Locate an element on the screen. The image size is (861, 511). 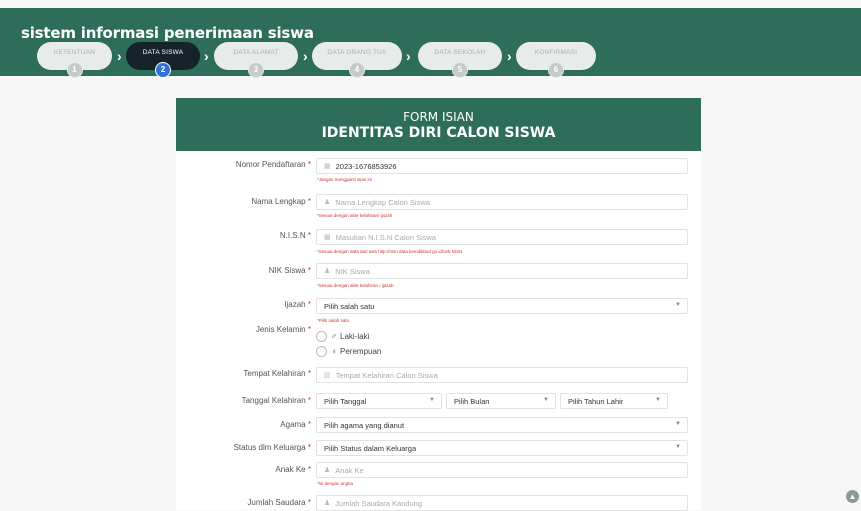
label-anak-ke: Anak Ke * is located at coordinates (293, 469).